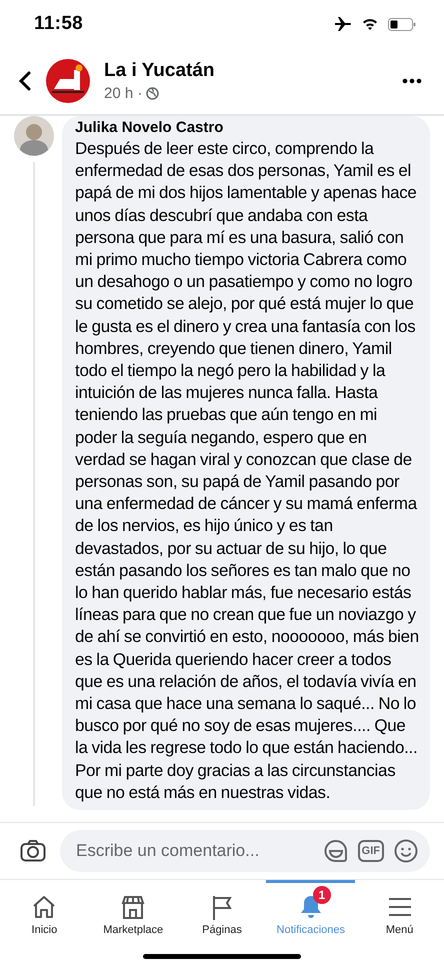 The height and width of the screenshot is (960, 444). I want to click on store-icon, so click(133, 907).